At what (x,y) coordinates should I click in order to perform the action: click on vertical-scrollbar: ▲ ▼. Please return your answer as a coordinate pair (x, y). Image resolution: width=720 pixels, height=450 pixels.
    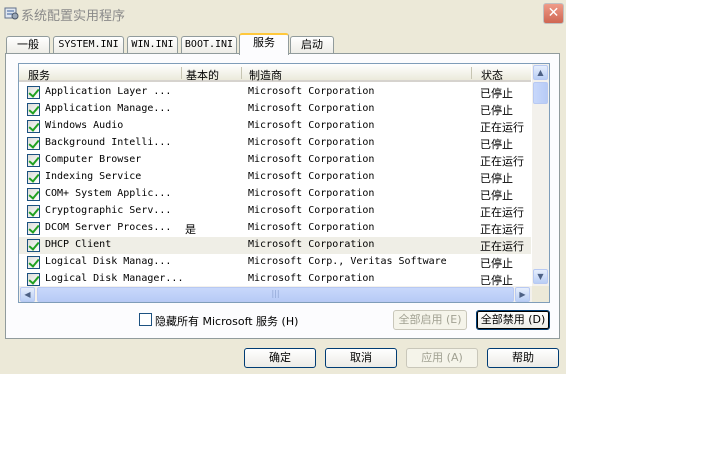
    Looking at the image, I should click on (540, 175).